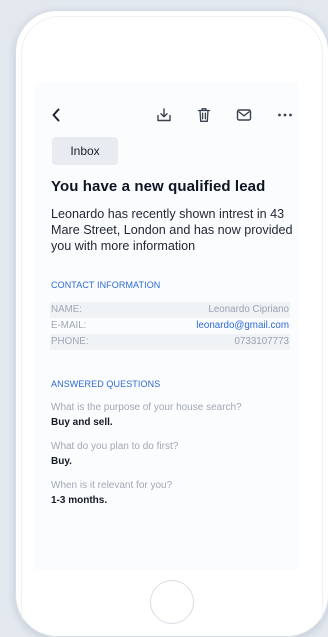 This screenshot has height=637, width=328. I want to click on questions-heading: ANSWERED QUESTIONS, so click(106, 384).